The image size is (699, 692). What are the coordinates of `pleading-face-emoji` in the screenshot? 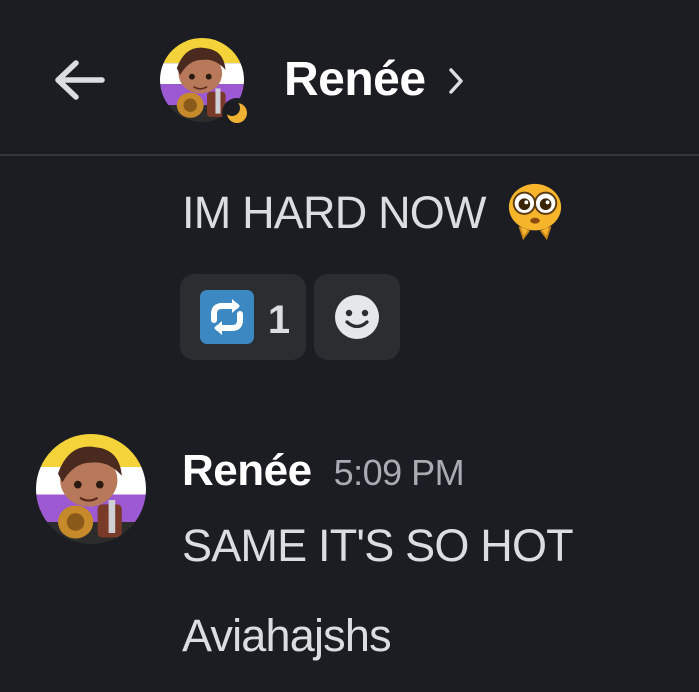 It's located at (534, 211).